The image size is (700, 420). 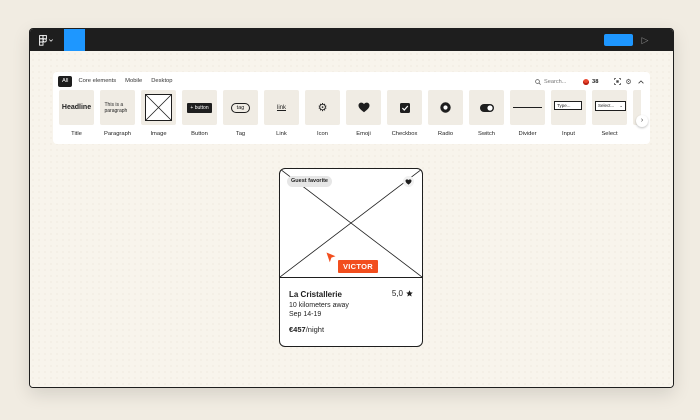 What do you see at coordinates (281, 134) in the screenshot?
I see `tile-label: Link` at bounding box center [281, 134].